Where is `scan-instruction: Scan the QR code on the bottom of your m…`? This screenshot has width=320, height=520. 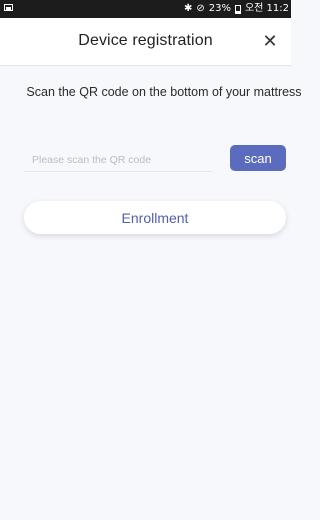
scan-instruction: Scan the QR code on the bottom of your m… is located at coordinates (164, 92).